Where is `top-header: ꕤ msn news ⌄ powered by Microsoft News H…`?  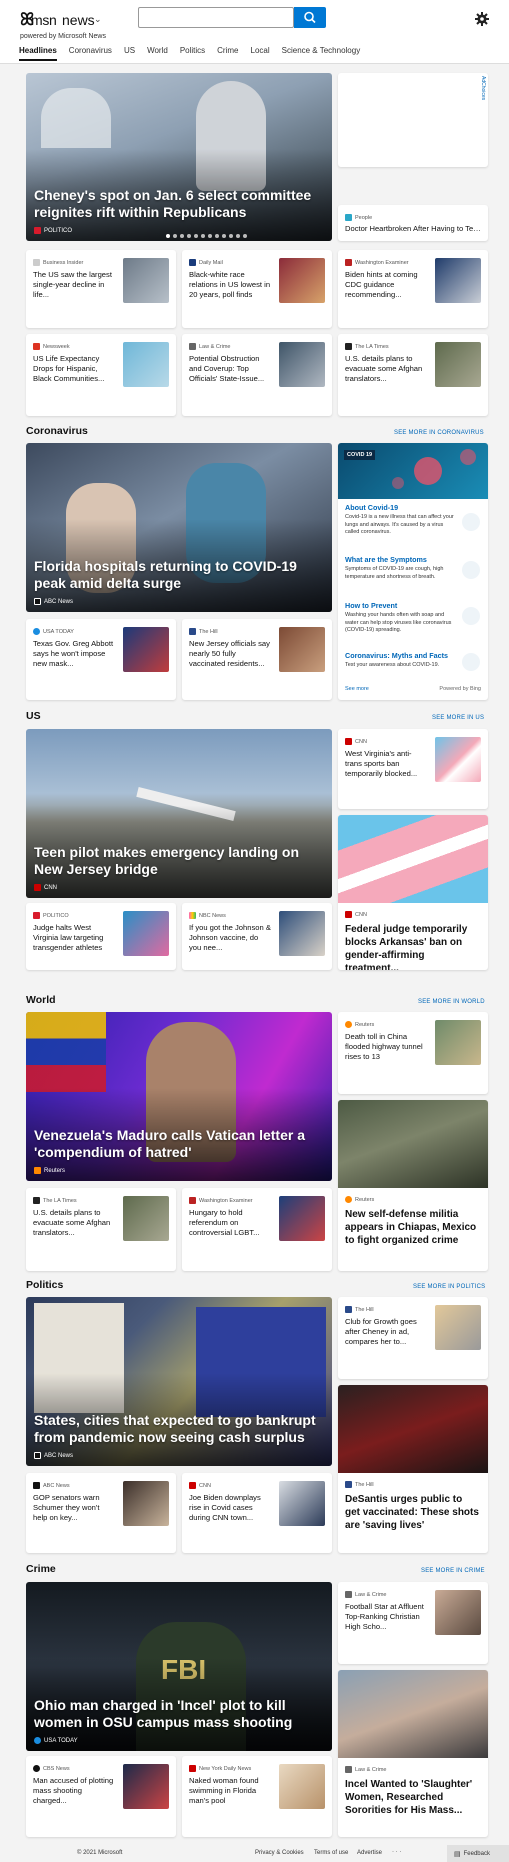
top-header: ꕤ msn news ⌄ powered by Microsoft News H… is located at coordinates (254, 32).